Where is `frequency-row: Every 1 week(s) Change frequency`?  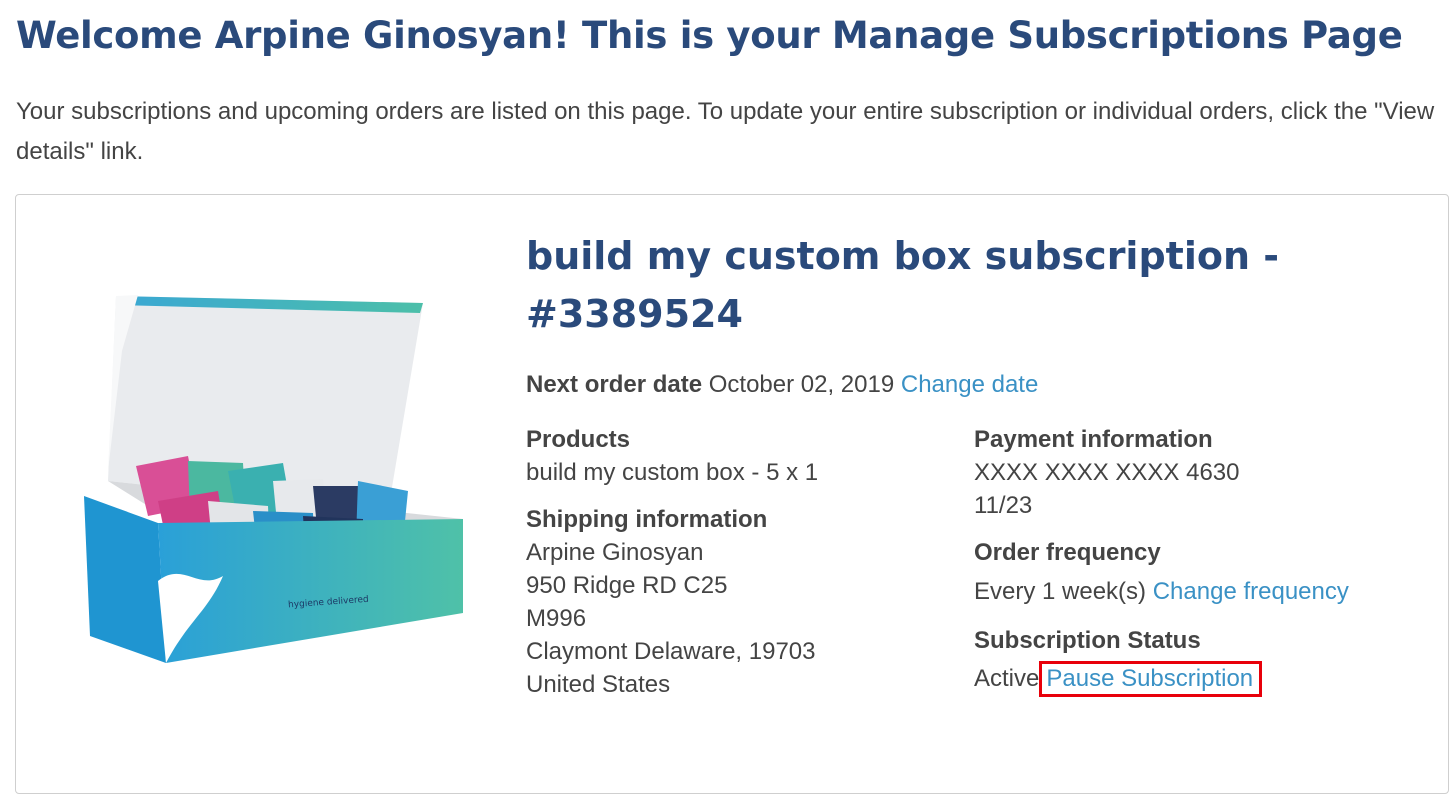
frequency-row: Every 1 week(s) Change frequency is located at coordinates (1161, 591).